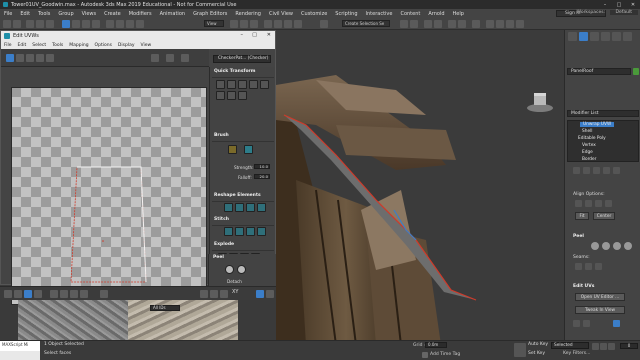 The height and width of the screenshot is (360, 640). What do you see at coordinates (248, 149) in the screenshot?
I see `relax-brush-icon` at bounding box center [248, 149].